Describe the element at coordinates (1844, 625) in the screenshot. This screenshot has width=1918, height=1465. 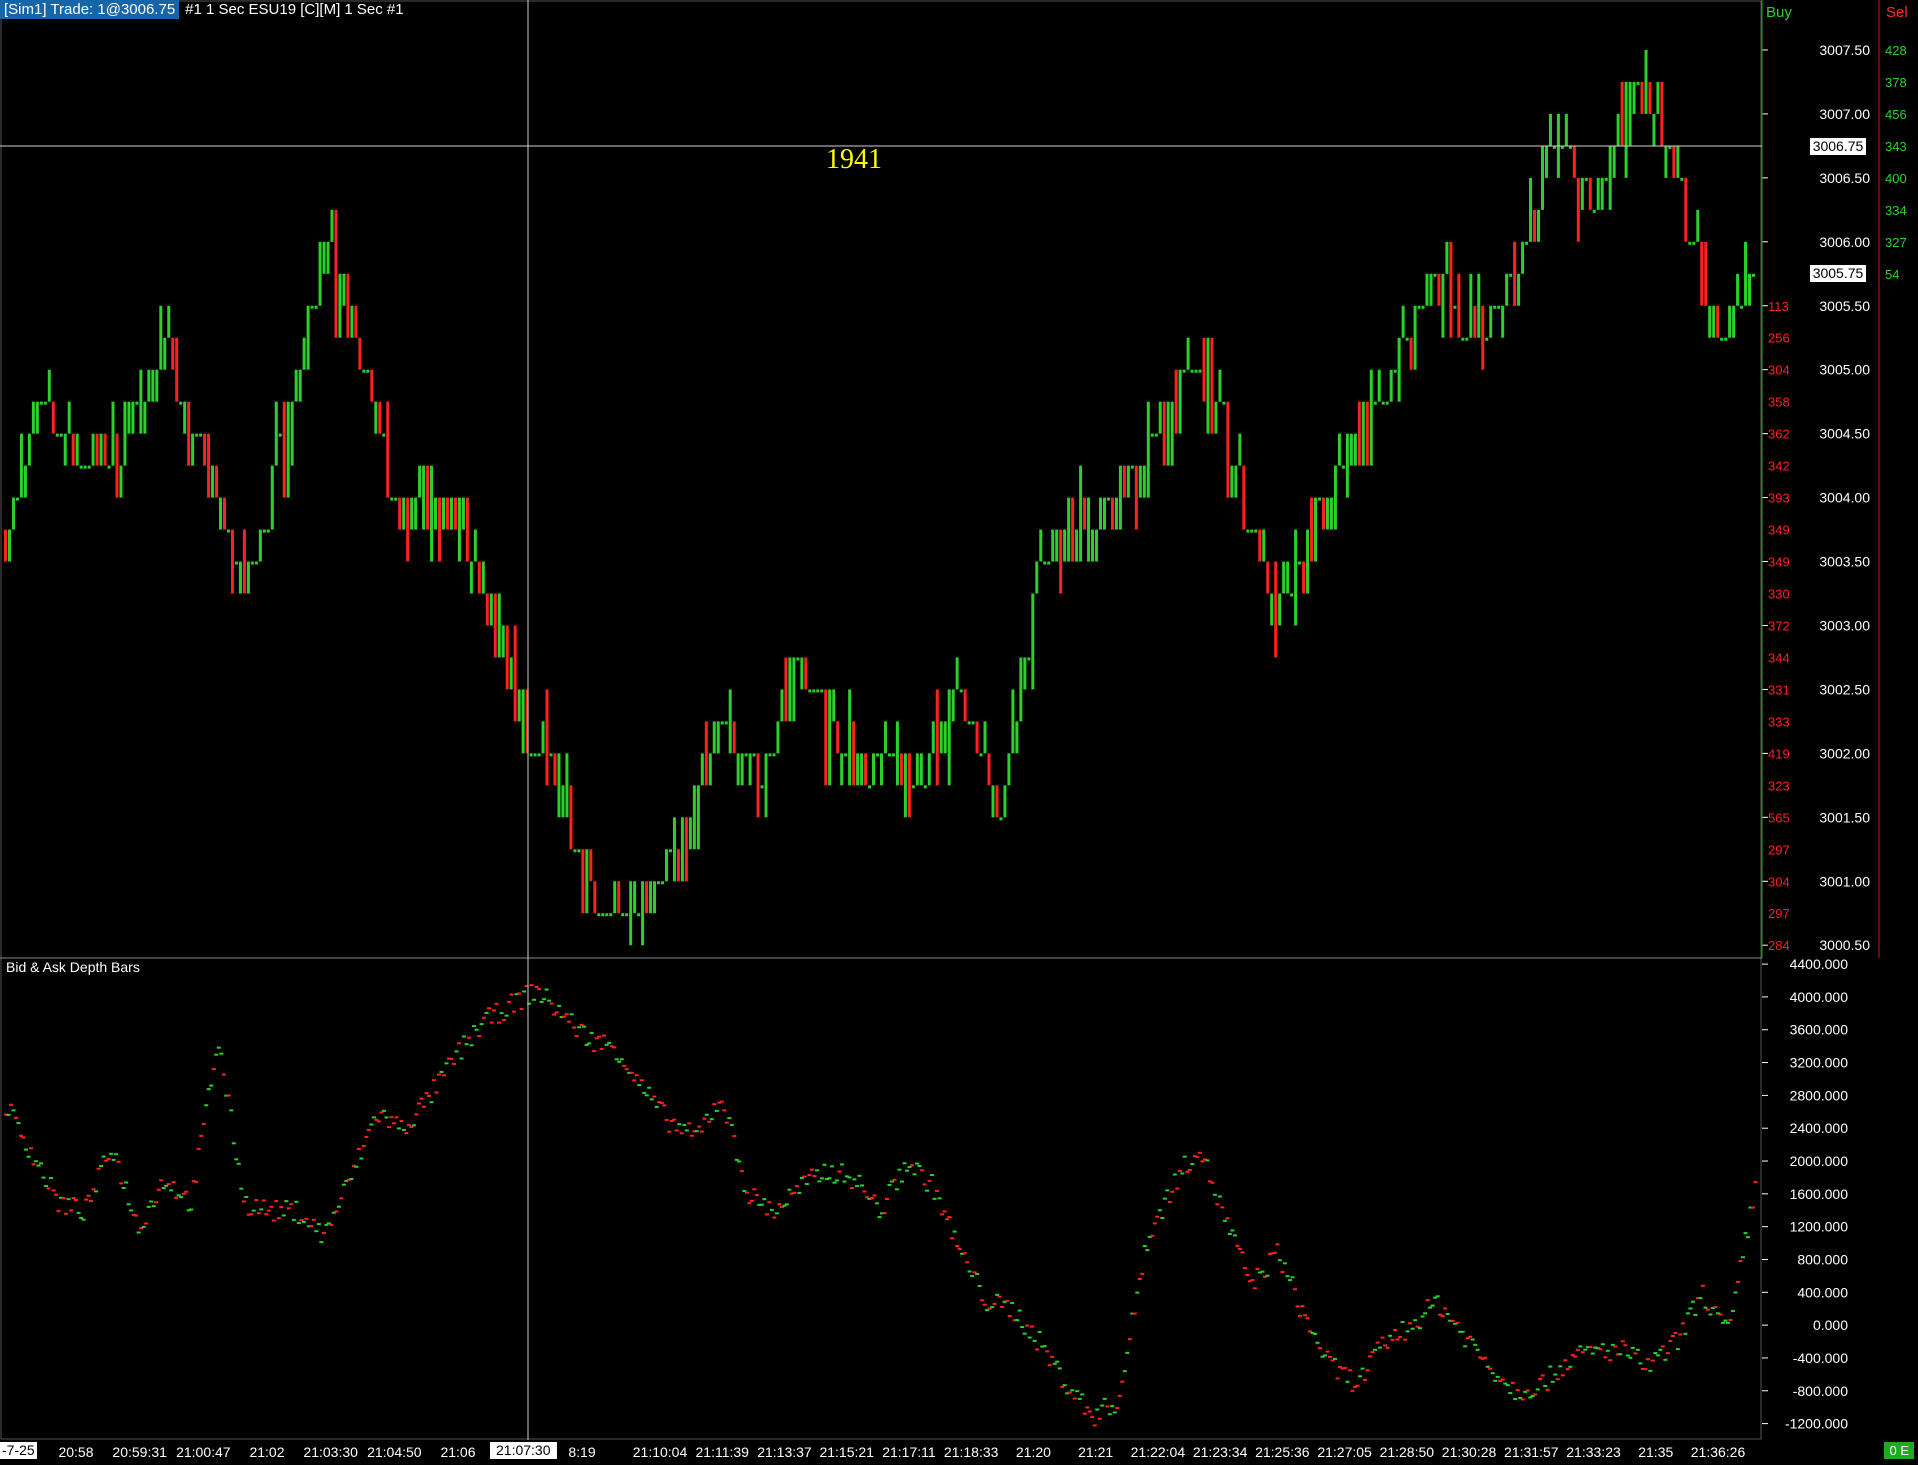
I see `price-tick-label: 3003.00` at that location.